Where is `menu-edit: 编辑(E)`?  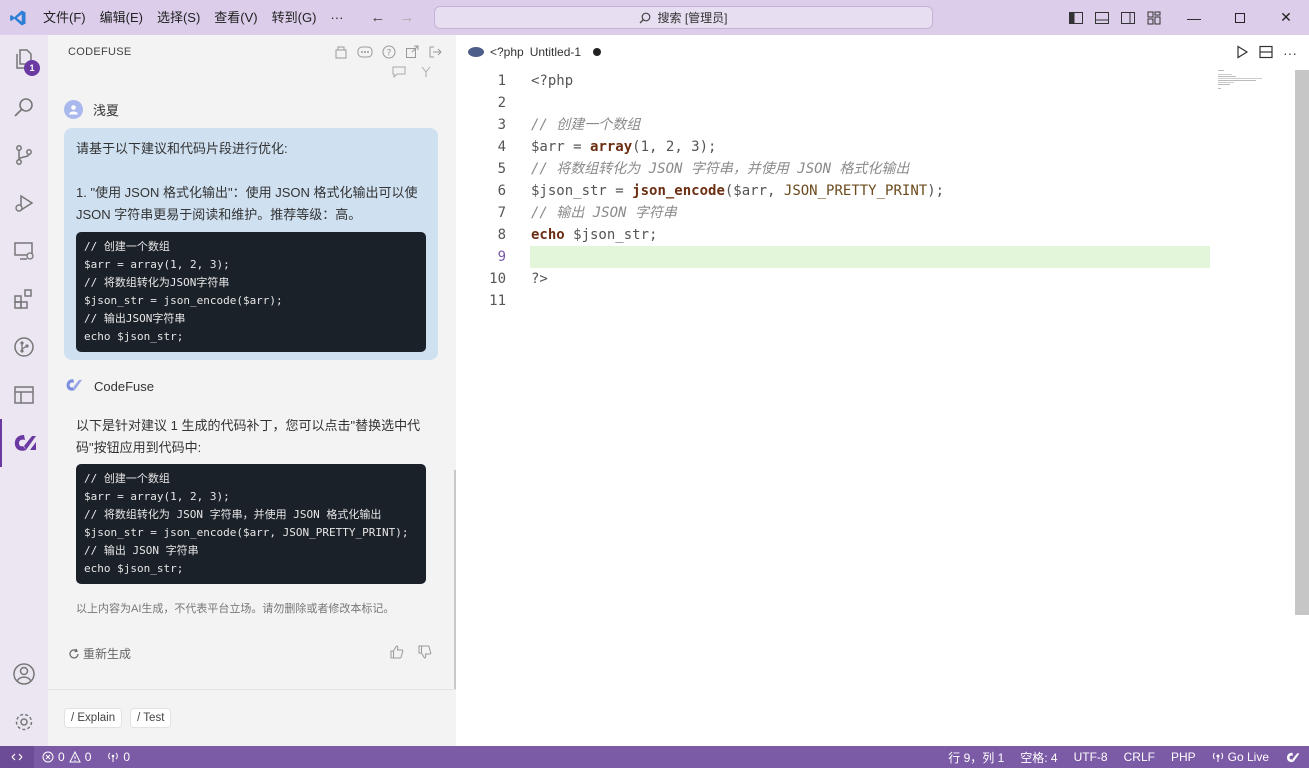
menu-edit: 编辑(E) is located at coordinates (121, 17).